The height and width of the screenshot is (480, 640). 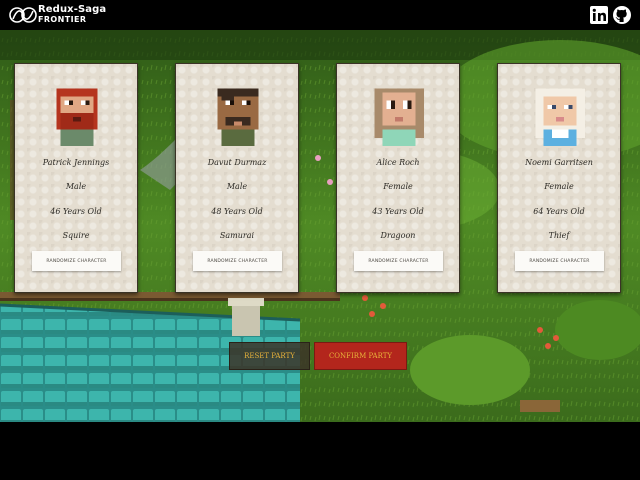 What do you see at coordinates (237, 235) in the screenshot?
I see `character-class: Samurai` at bounding box center [237, 235].